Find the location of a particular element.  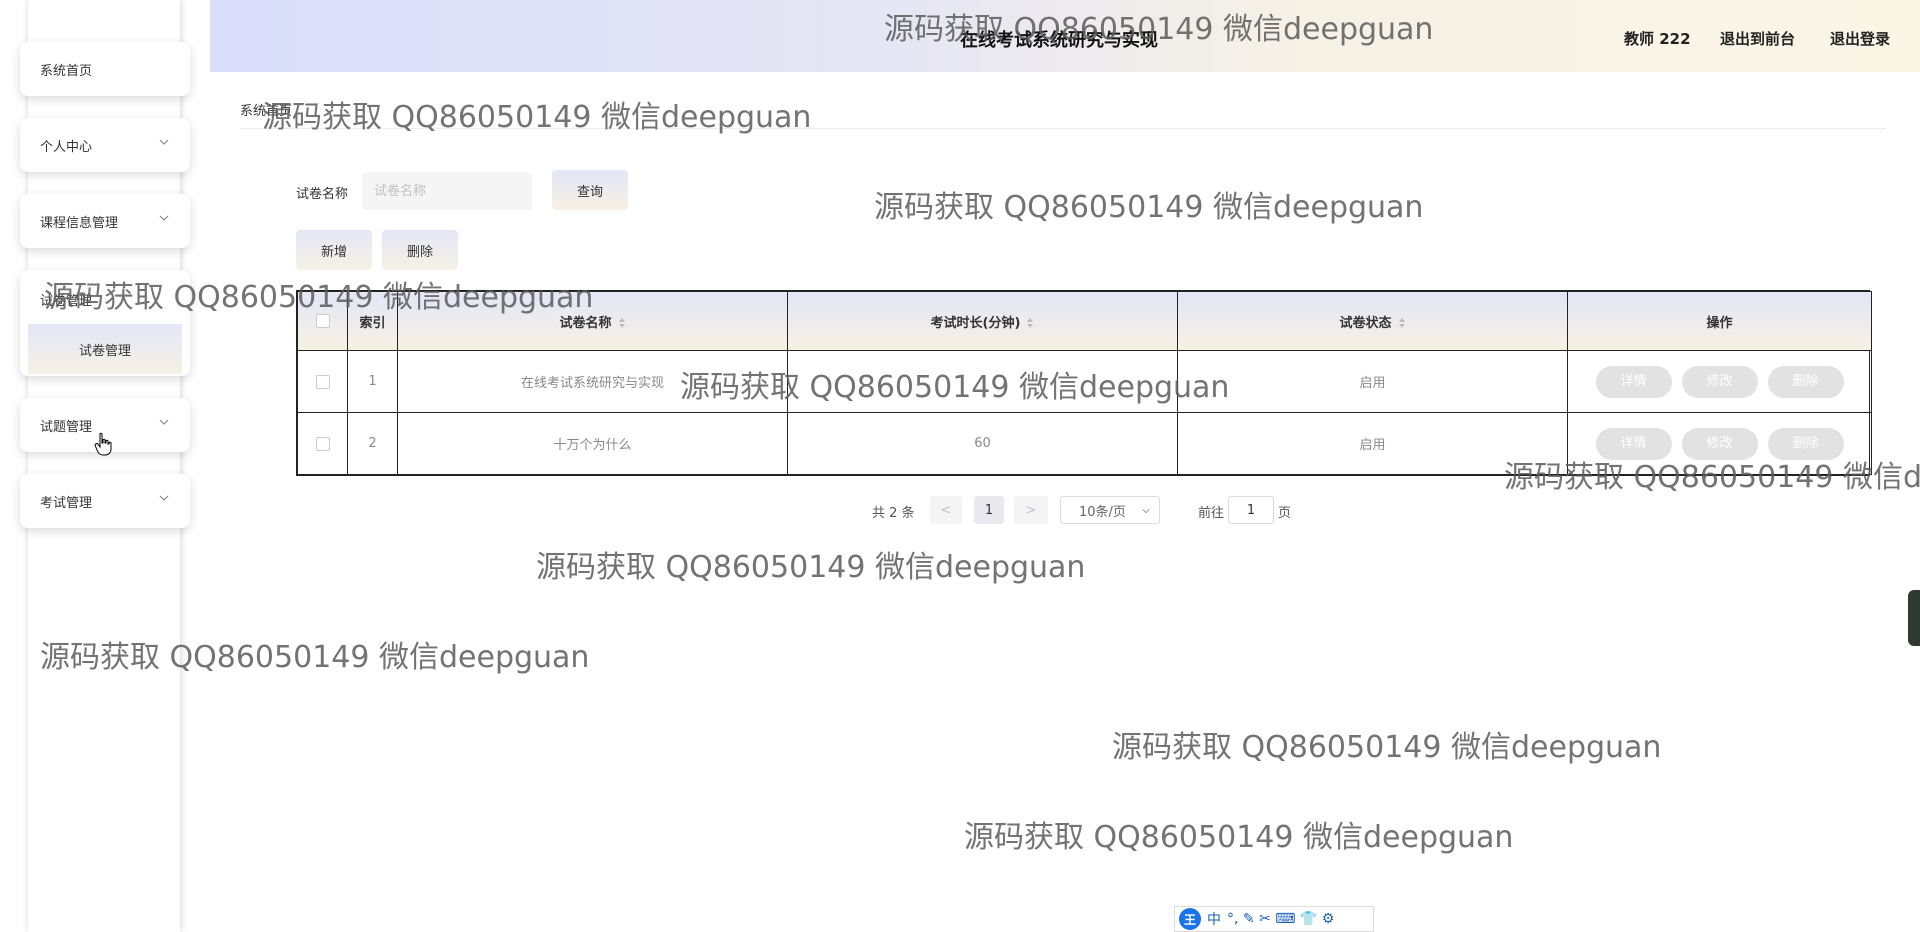

current-user: 教师 222 is located at coordinates (1657, 39).